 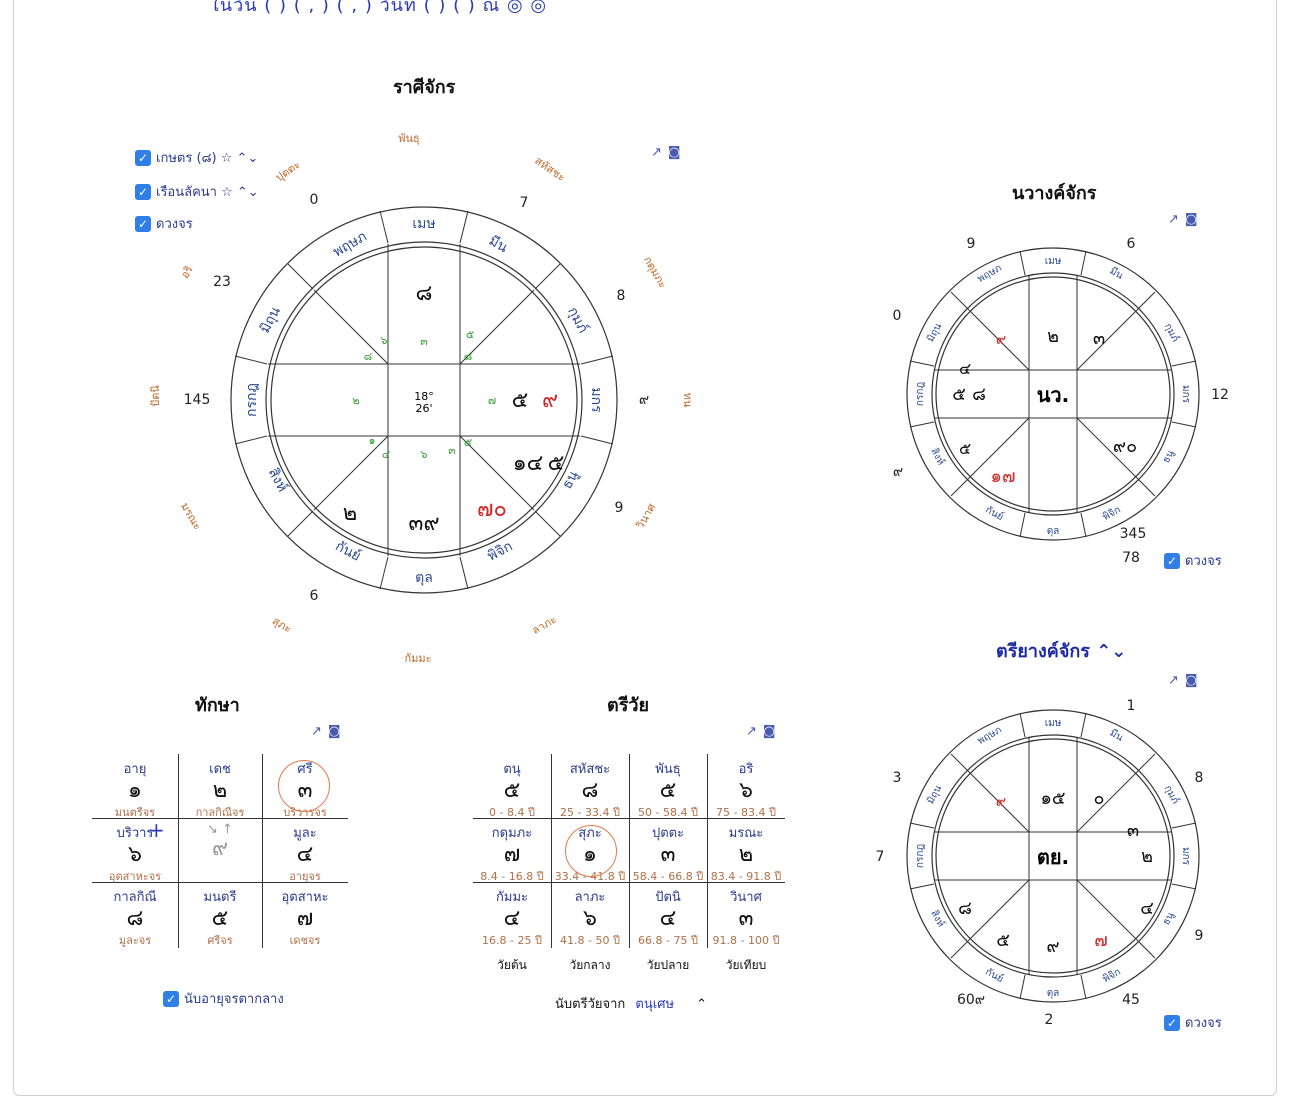 What do you see at coordinates (965, 368) in the screenshot?
I see `planet-cell: ๔` at bounding box center [965, 368].